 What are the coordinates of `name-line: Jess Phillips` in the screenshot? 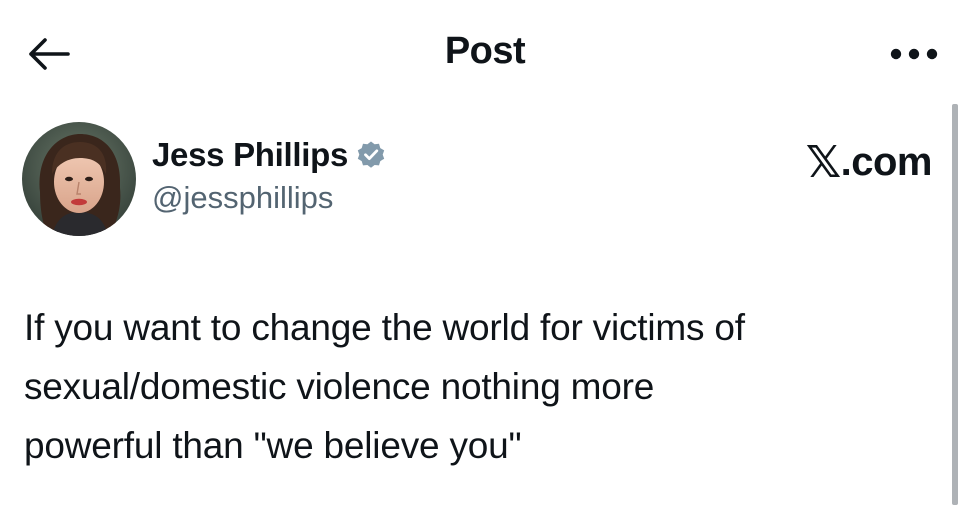 It's located at (269, 155).